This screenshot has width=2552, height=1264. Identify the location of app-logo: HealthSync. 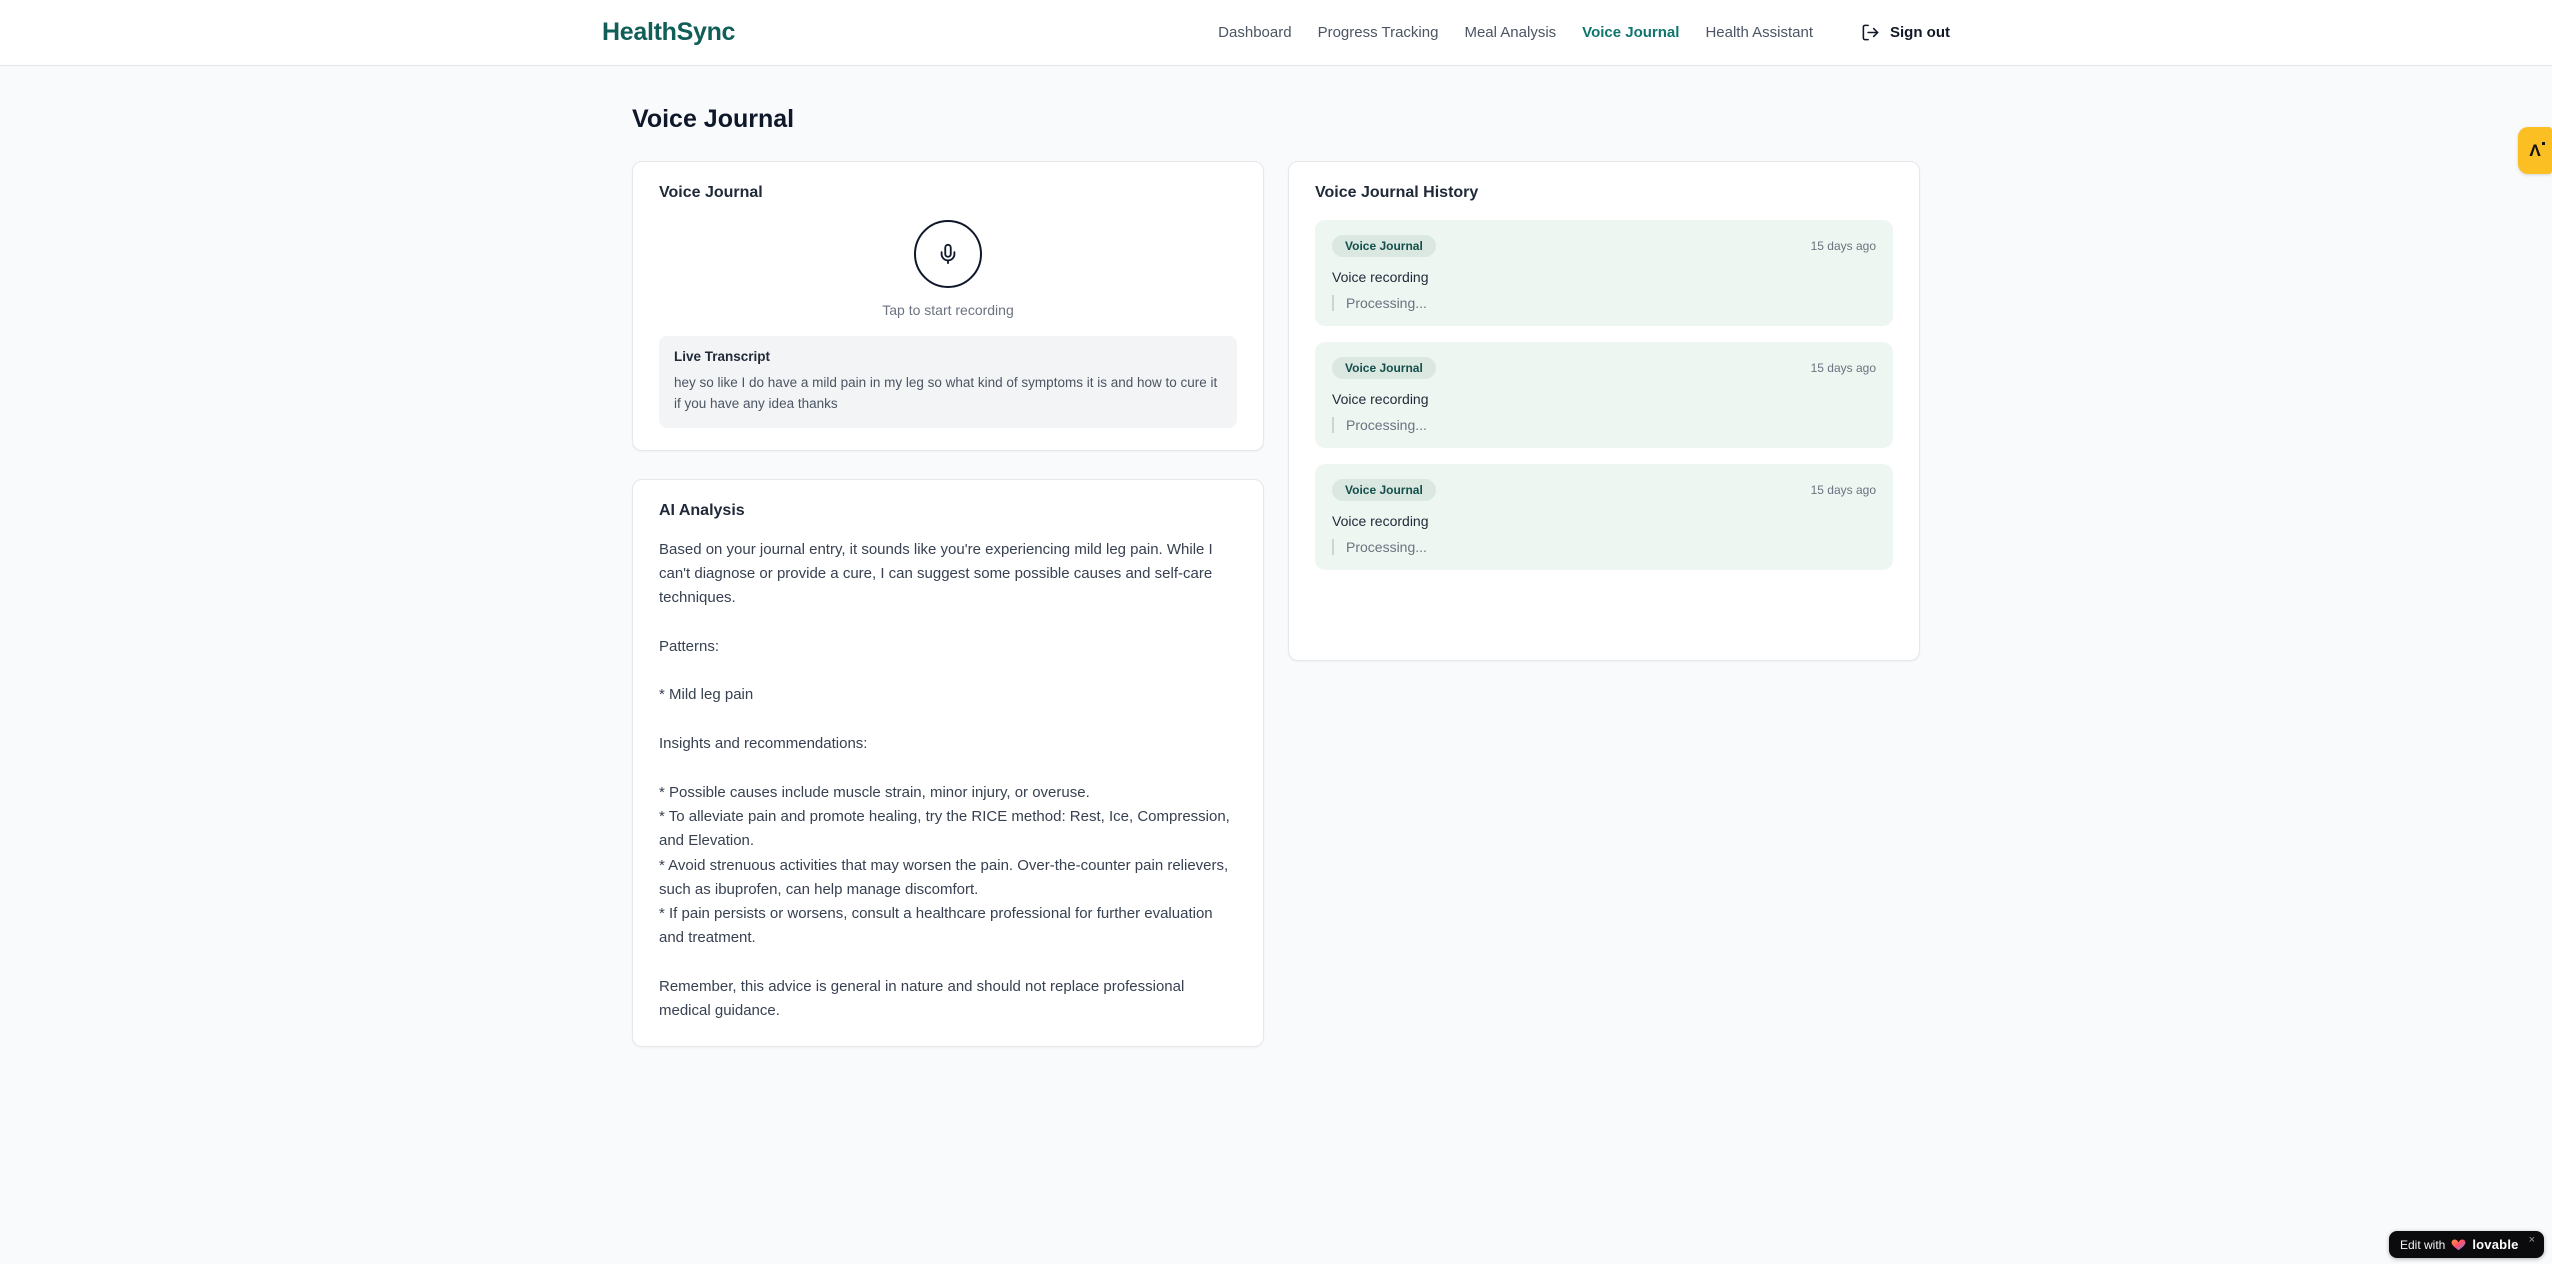
(668, 32).